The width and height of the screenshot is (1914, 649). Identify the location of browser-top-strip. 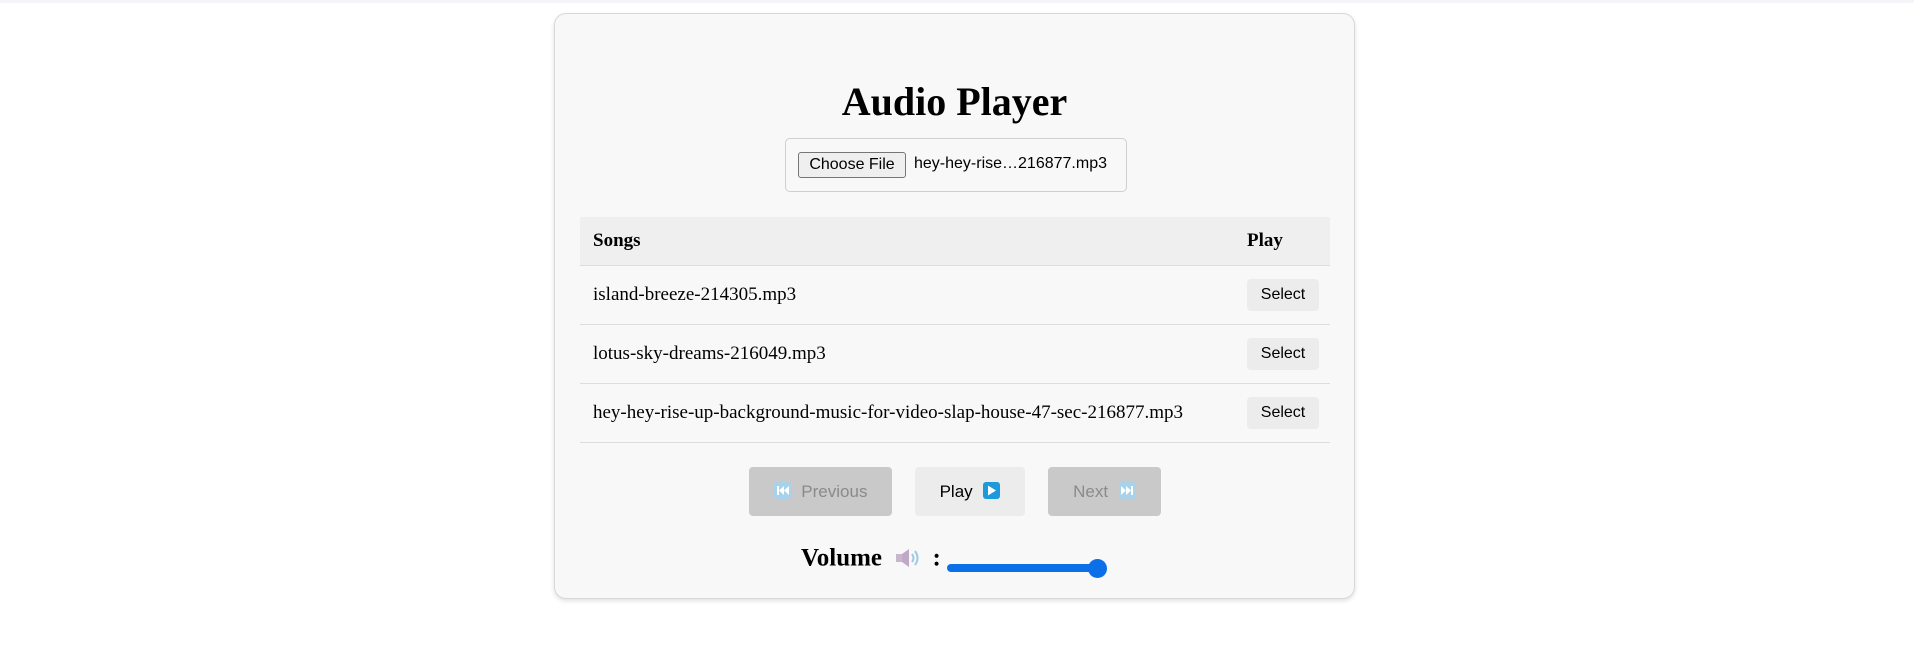
(957, 1).